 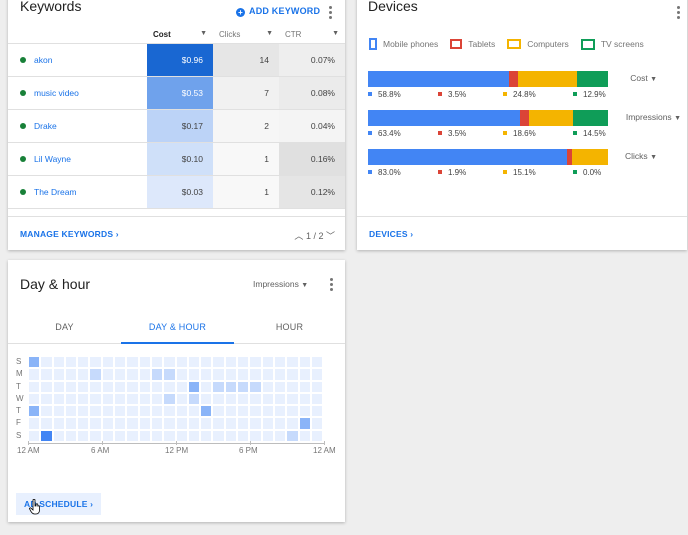 What do you see at coordinates (77, 60) in the screenshot?
I see `keyword-cell: akon` at bounding box center [77, 60].